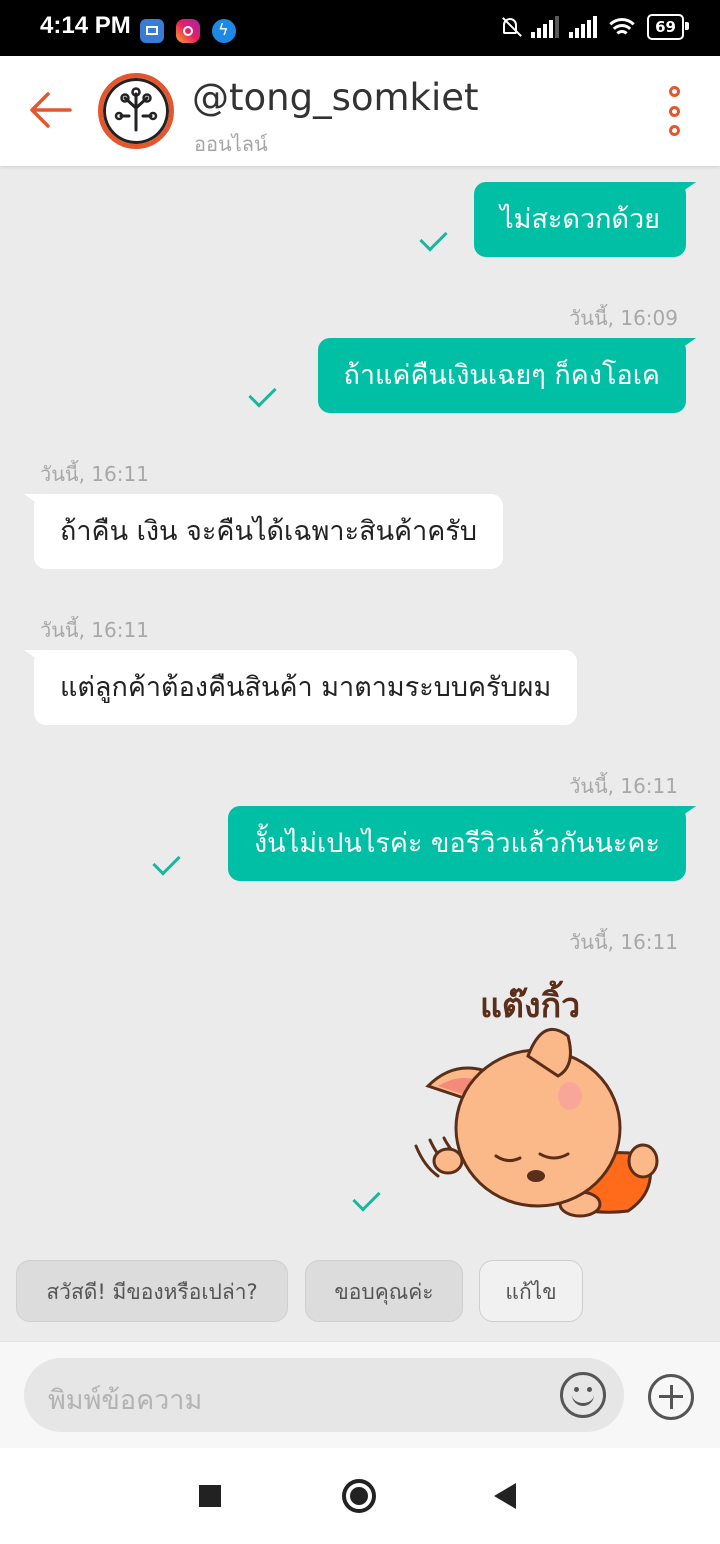 The image size is (720, 1544). Describe the element at coordinates (674, 111) in the screenshot. I see `more-options-icon` at that location.